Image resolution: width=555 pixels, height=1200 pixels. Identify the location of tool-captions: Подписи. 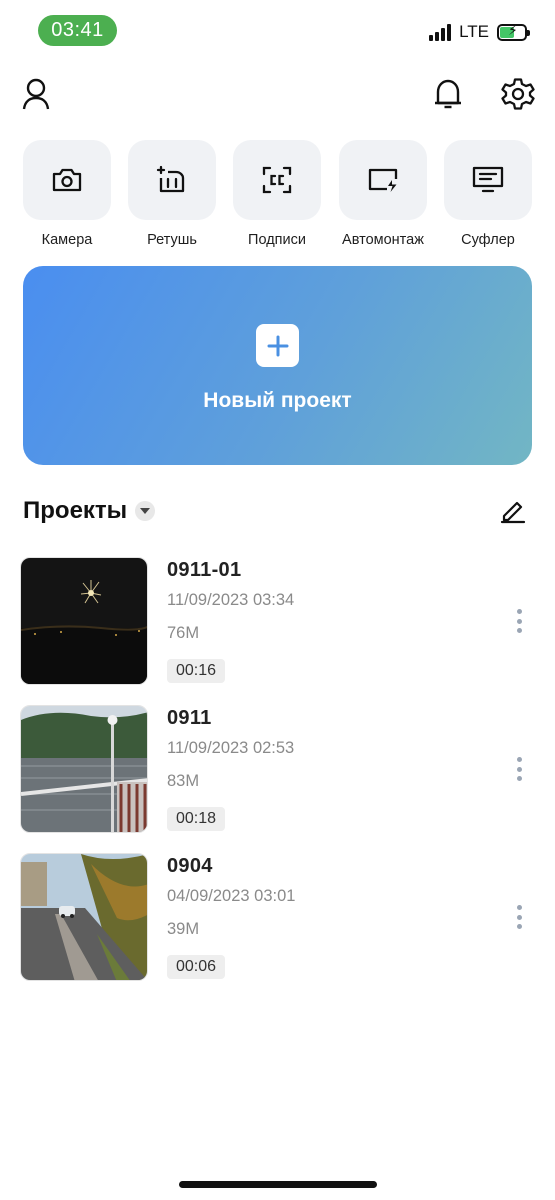
(277, 194).